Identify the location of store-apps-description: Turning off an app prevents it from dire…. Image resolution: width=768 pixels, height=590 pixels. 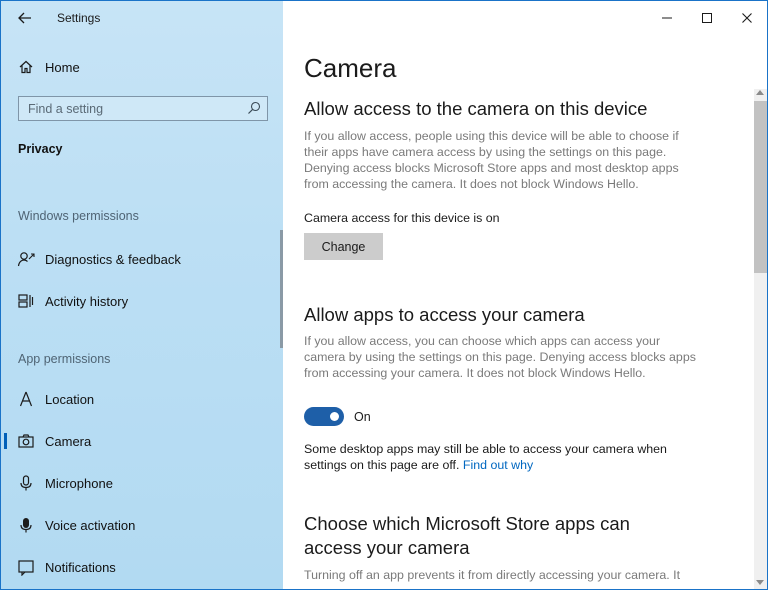
(492, 575).